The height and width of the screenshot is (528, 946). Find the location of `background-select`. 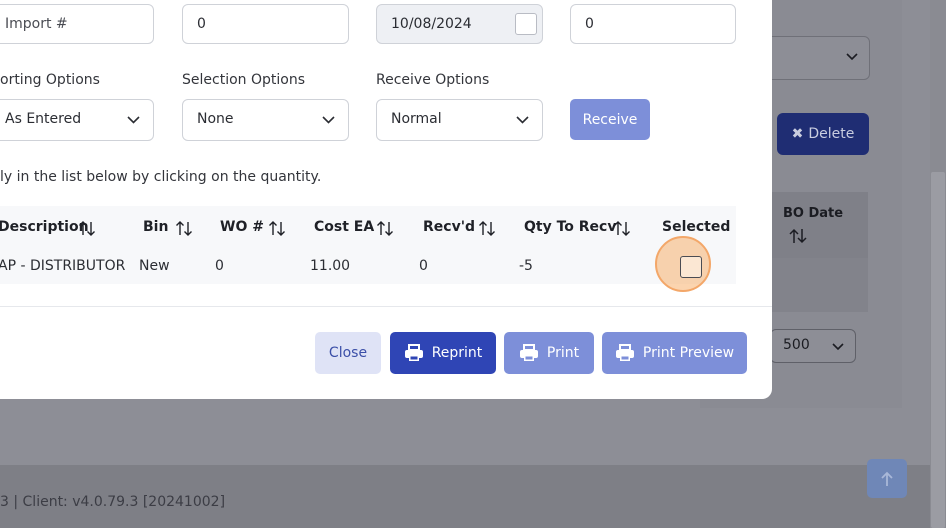

background-select is located at coordinates (815, 58).